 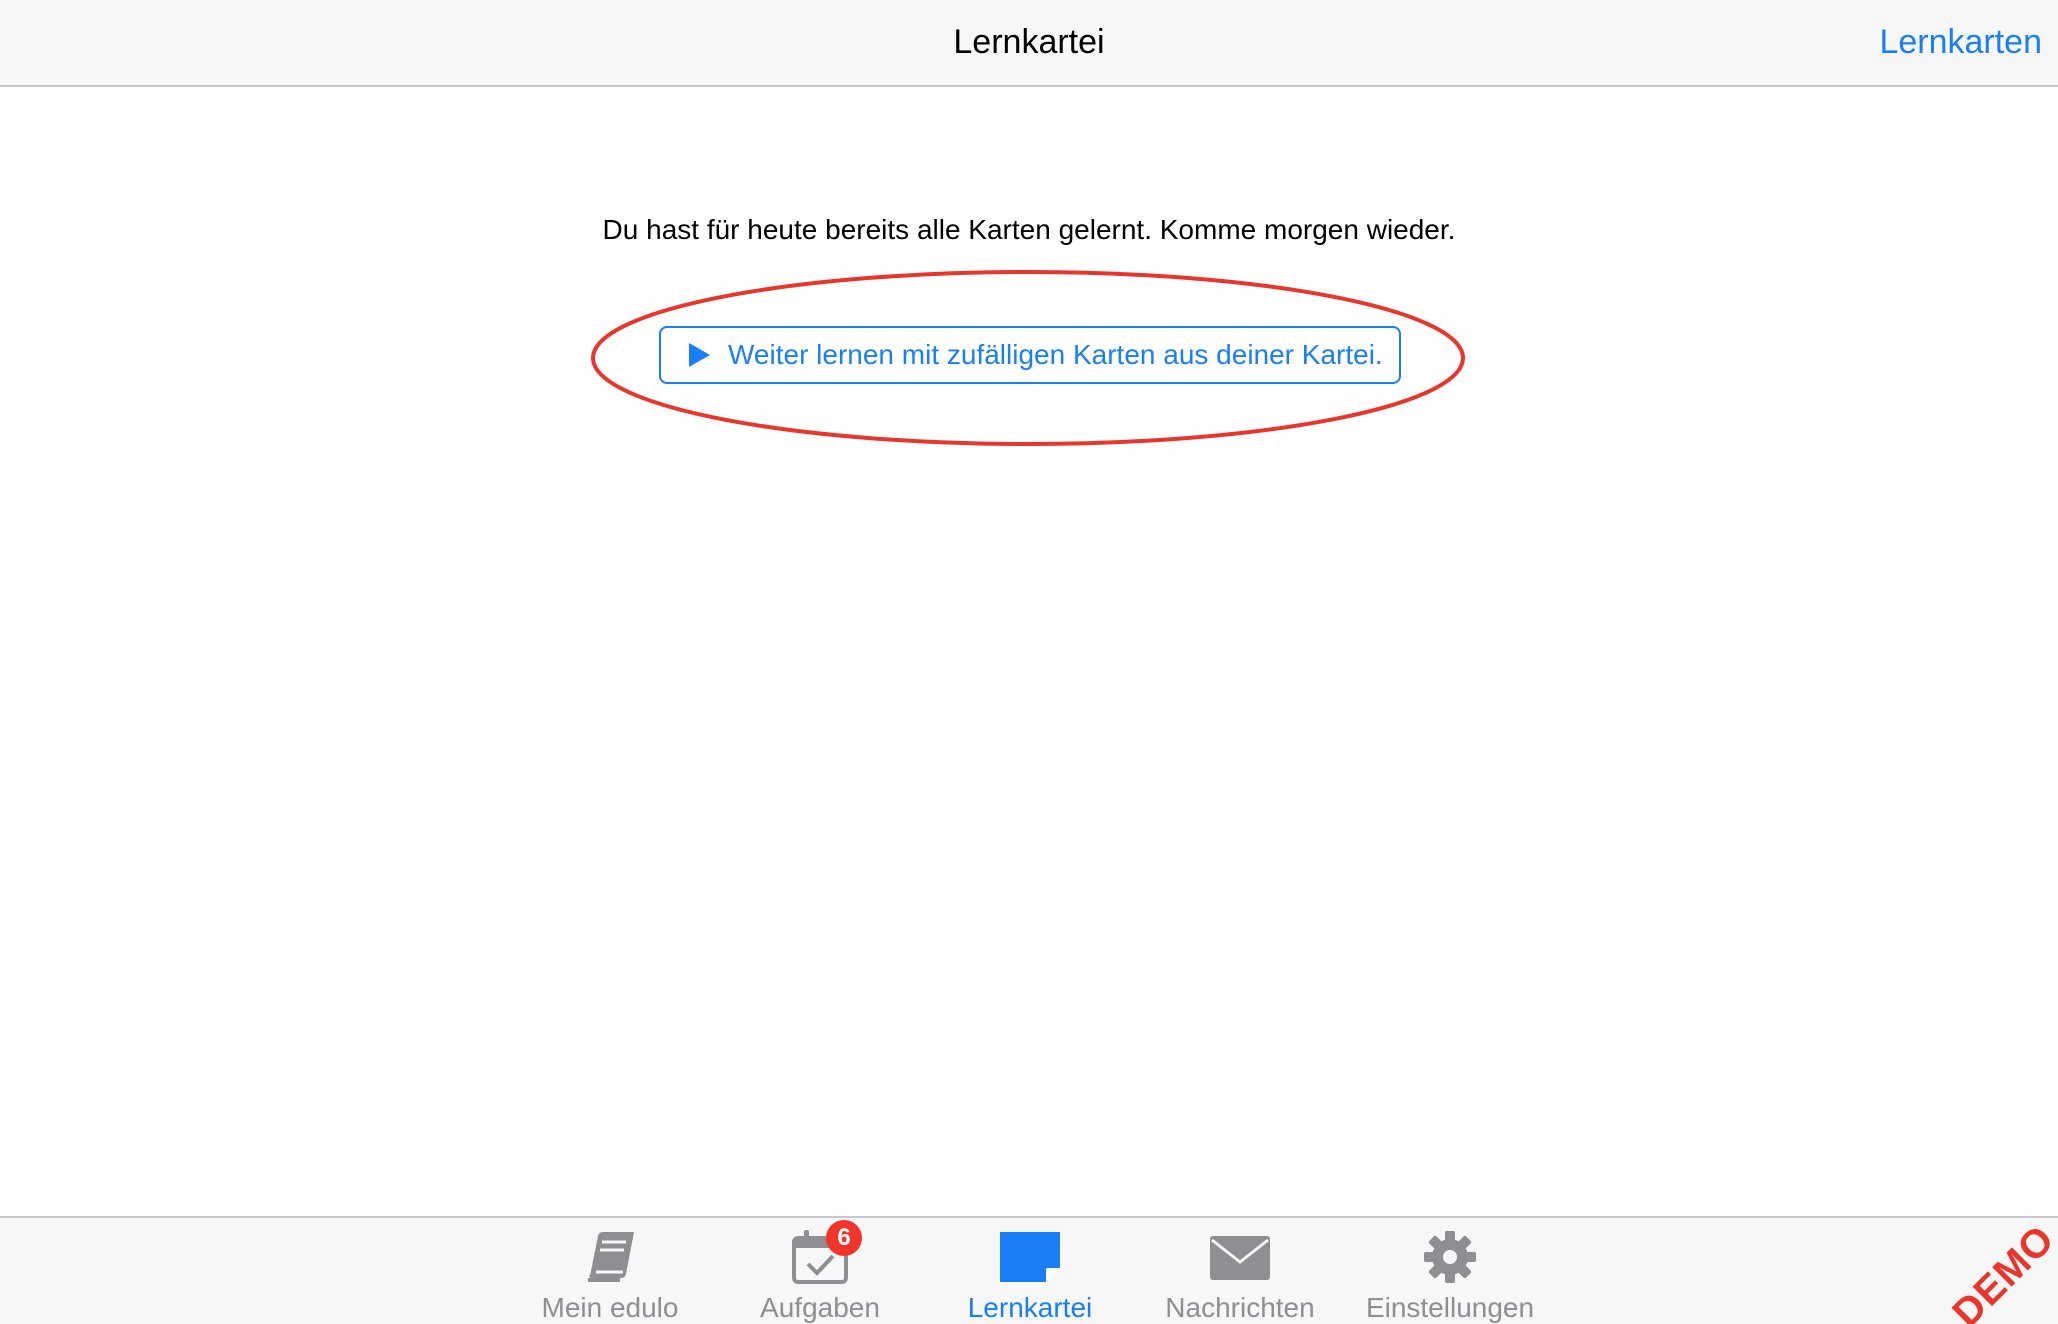 What do you see at coordinates (844, 1238) in the screenshot?
I see `aufgaben-badge: 6` at bounding box center [844, 1238].